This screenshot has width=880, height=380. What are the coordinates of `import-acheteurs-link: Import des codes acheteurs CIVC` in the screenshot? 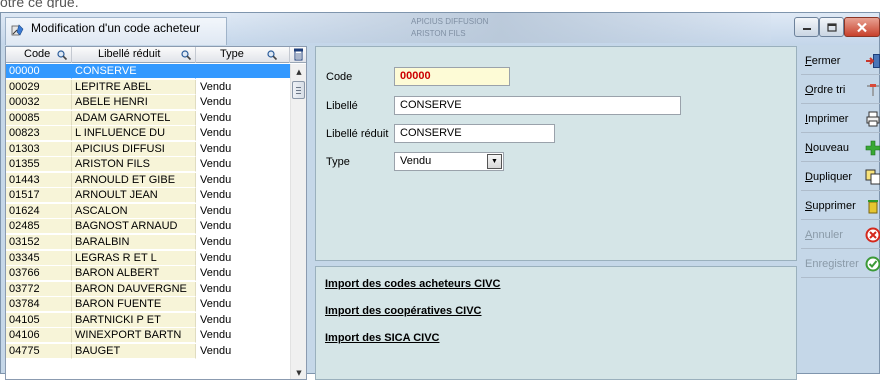 It's located at (412, 284).